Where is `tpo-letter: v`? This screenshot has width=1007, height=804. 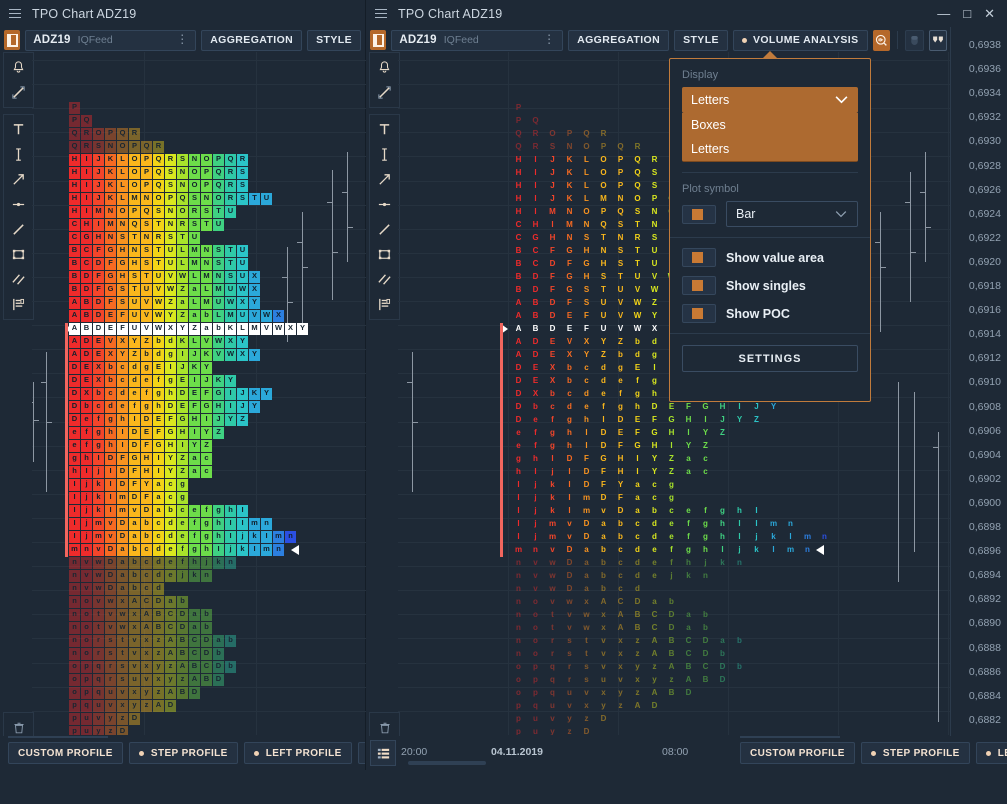 tpo-letter: v is located at coordinates (586, 692).